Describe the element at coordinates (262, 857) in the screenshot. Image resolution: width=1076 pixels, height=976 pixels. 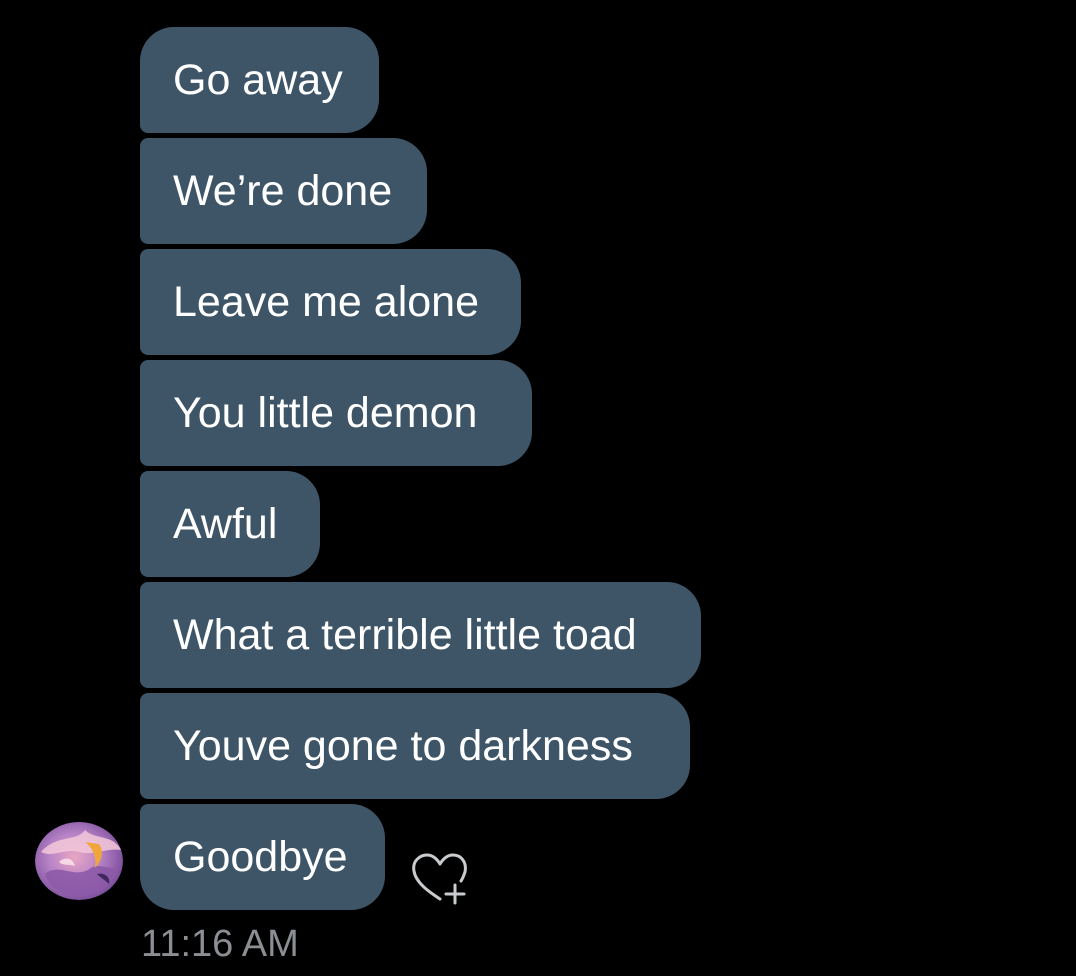
I see `message-bubble: Goodbye` at that location.